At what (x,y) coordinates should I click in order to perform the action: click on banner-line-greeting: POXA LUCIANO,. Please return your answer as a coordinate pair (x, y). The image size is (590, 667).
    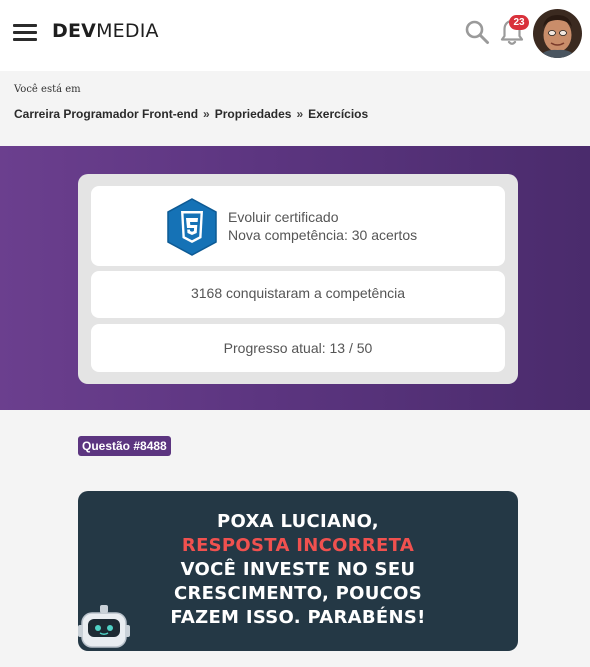
    Looking at the image, I should click on (298, 521).